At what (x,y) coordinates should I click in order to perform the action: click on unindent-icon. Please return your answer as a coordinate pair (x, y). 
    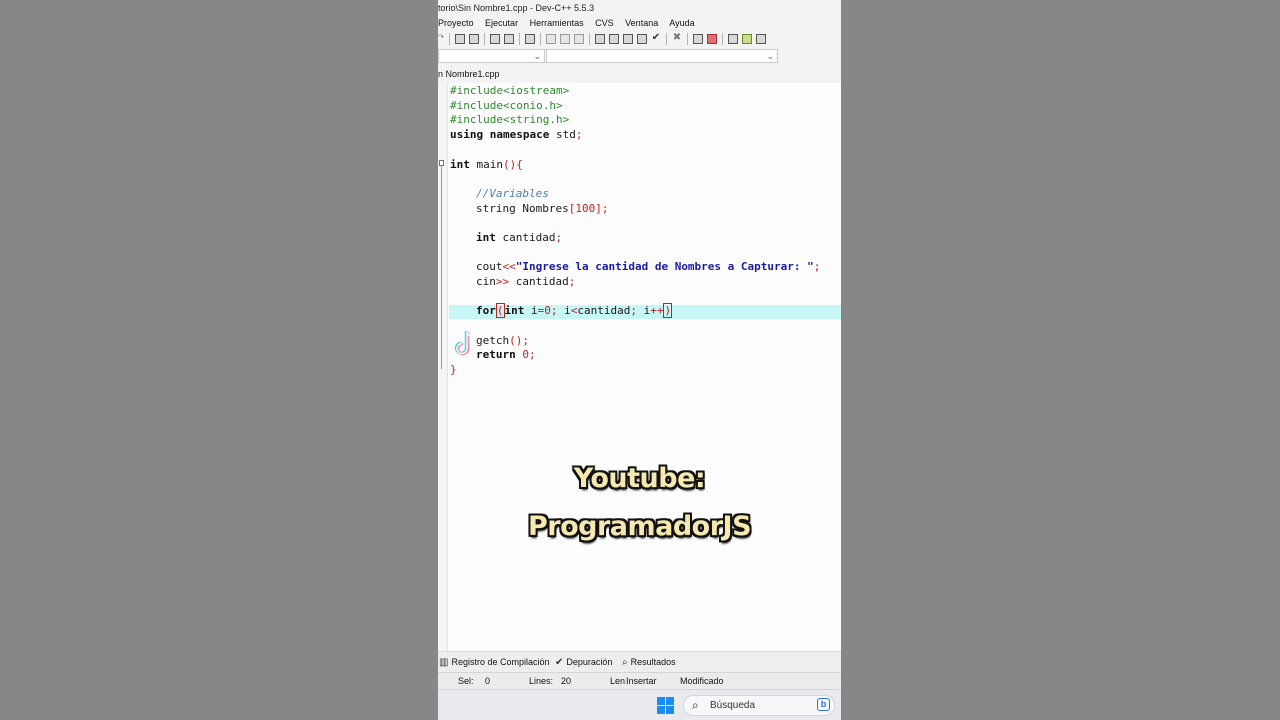
    Looking at the image, I should click on (565, 39).